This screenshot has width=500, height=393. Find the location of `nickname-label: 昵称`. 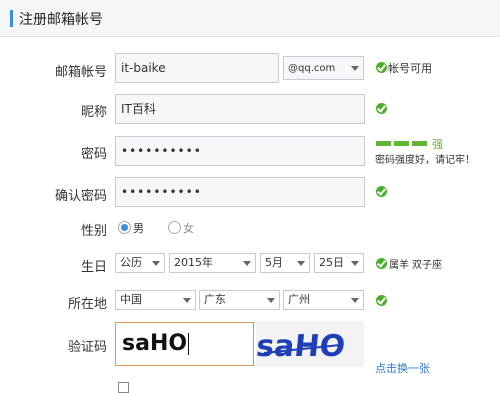

nickname-label: 昵称 is located at coordinates (93, 112).